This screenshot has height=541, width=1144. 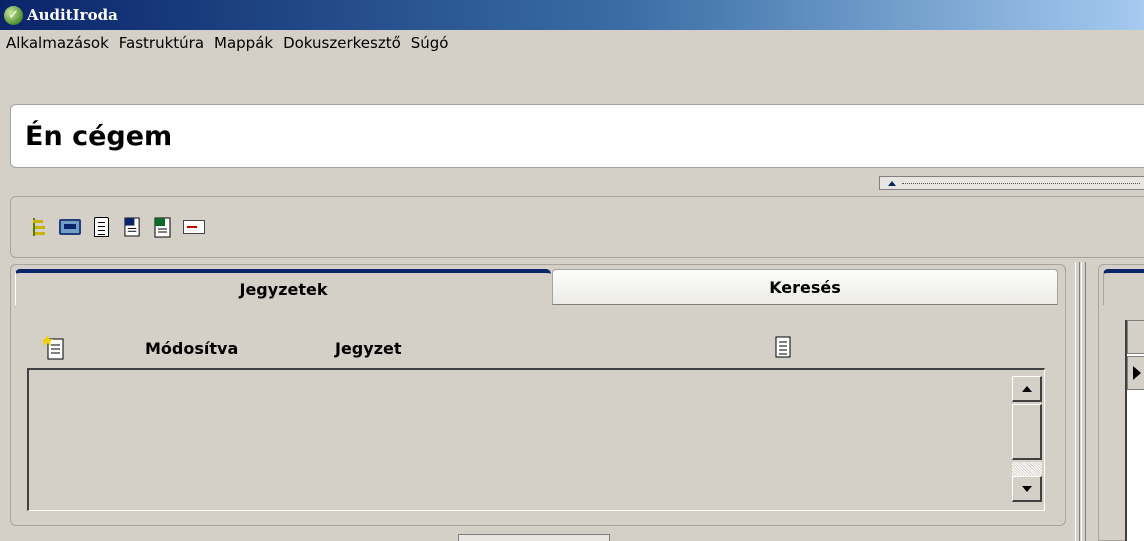 What do you see at coordinates (1021, 183) in the screenshot?
I see `splitter-grip` at bounding box center [1021, 183].